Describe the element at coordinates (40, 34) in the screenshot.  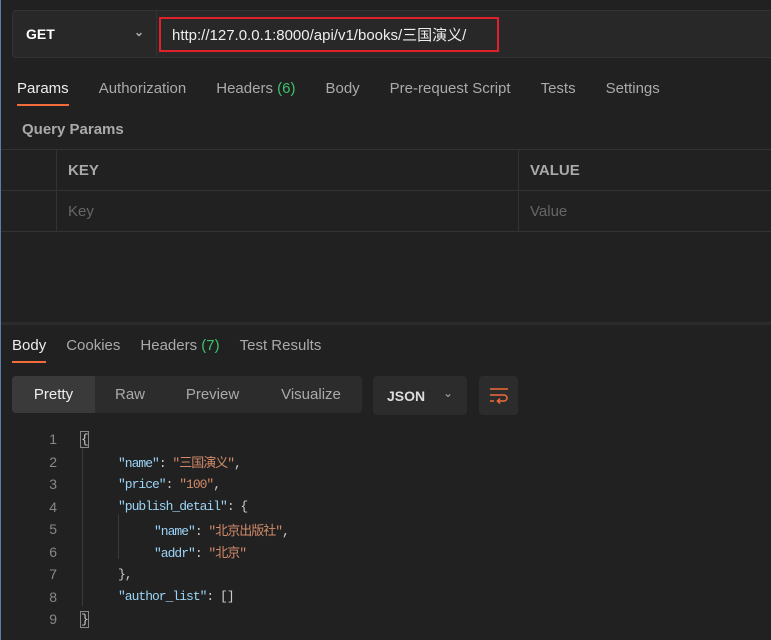
I see `method-label: GET` at that location.